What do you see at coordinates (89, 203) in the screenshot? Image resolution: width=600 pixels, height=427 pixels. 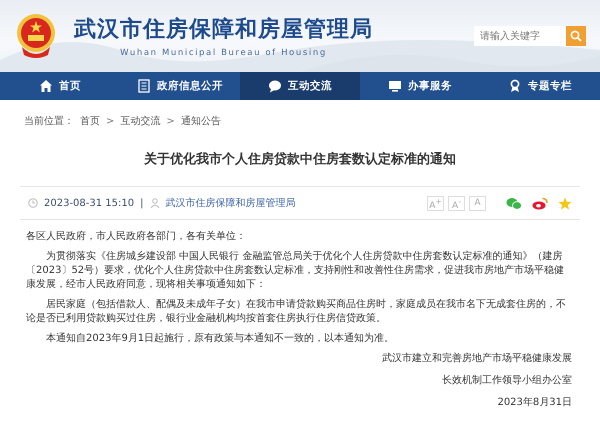 I see `publish-date: 2023-08-31 15:10` at bounding box center [89, 203].